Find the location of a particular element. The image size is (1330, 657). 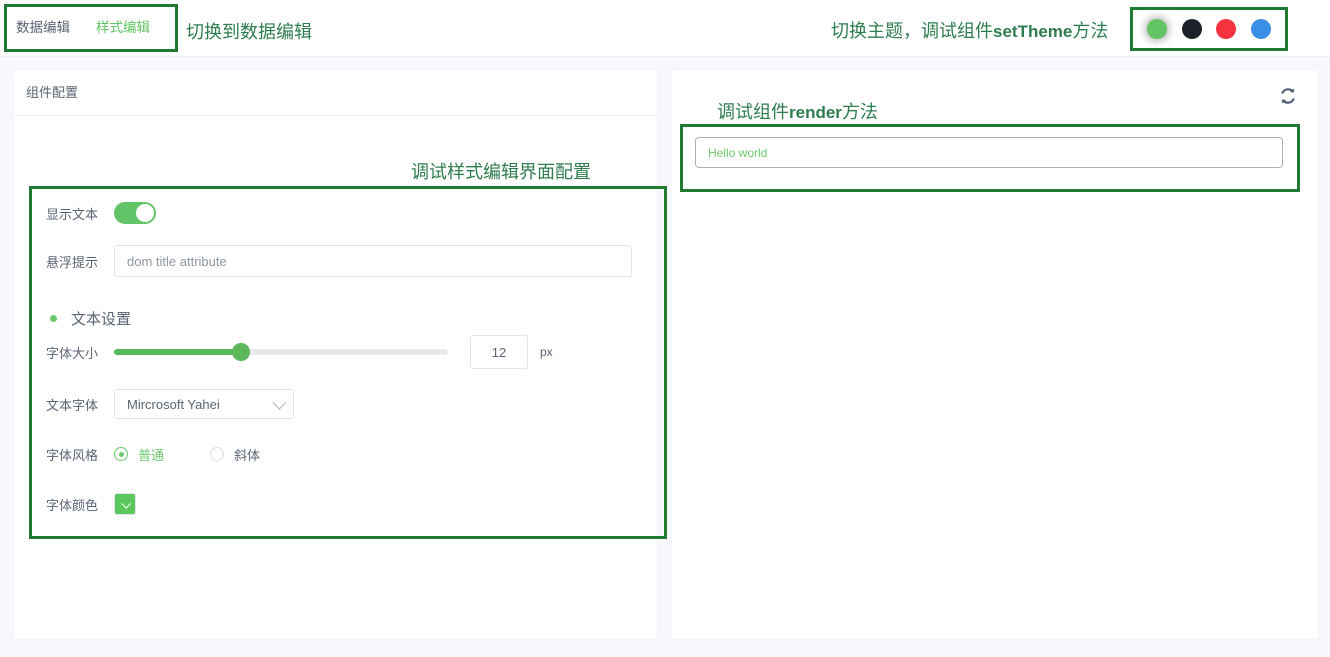

font-size-slider is located at coordinates (281, 352).